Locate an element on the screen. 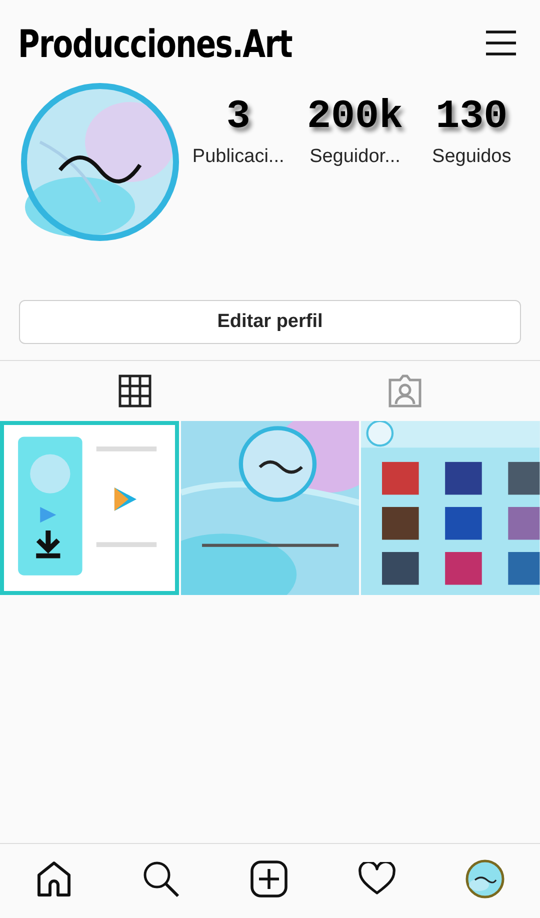 This screenshot has height=918, width=540. stat-label: Seguidos is located at coordinates (472, 157).